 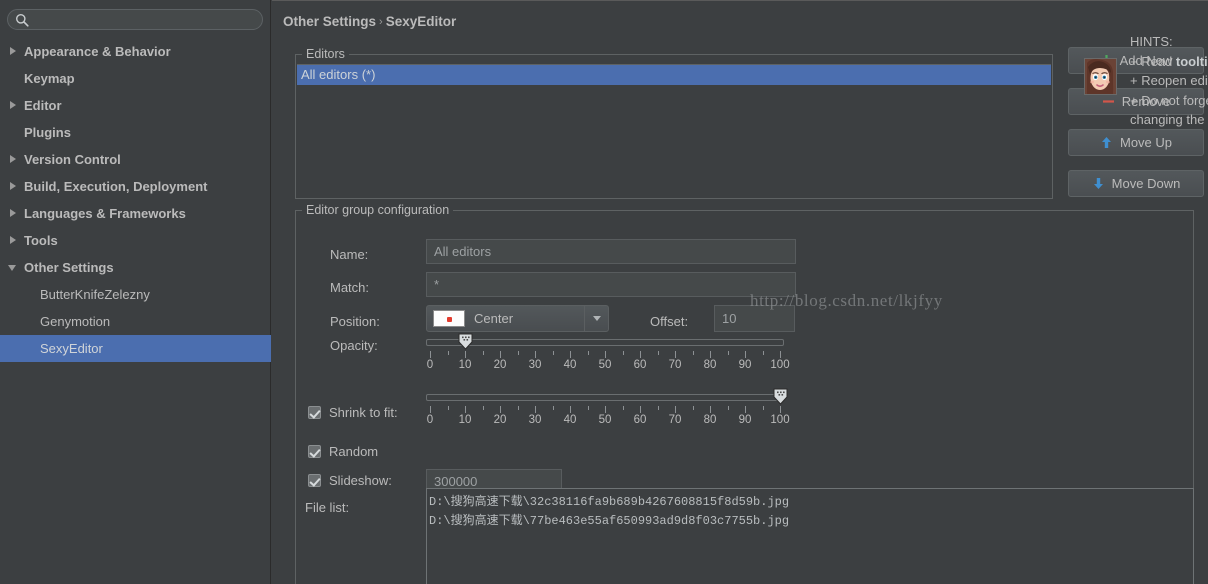 What do you see at coordinates (360, 480) in the screenshot?
I see `slideshow-label: Slideshow:` at bounding box center [360, 480].